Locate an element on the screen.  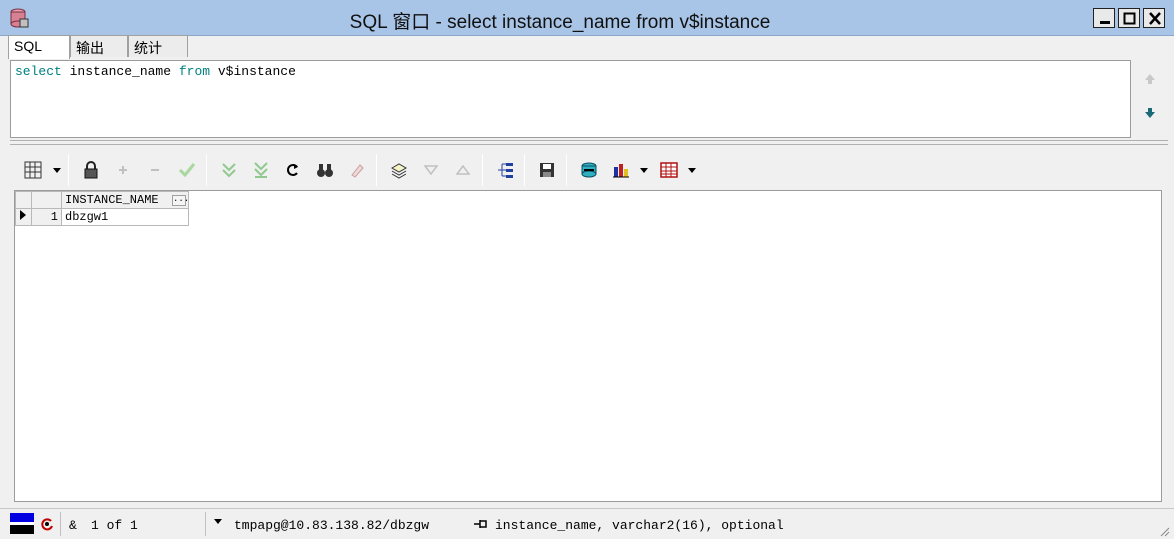
record-counter: 1 of 1 is located at coordinates (114, 525).